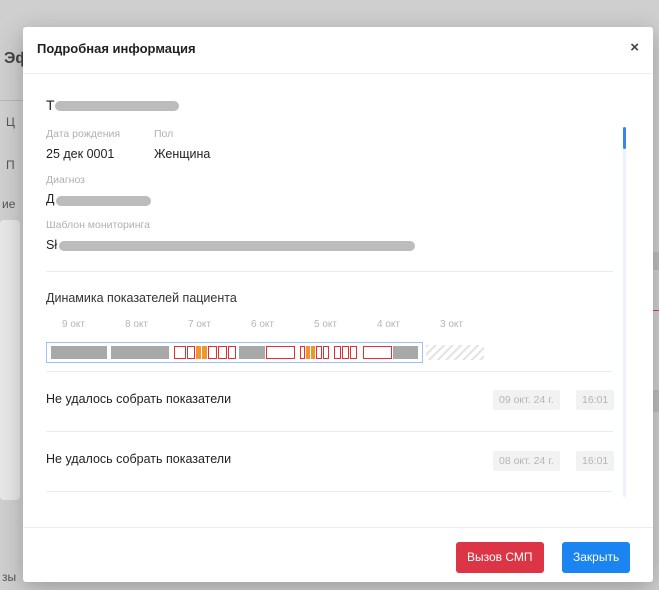 This screenshot has width=659, height=590. I want to click on timeline-day-label: 8 окт, so click(136, 324).